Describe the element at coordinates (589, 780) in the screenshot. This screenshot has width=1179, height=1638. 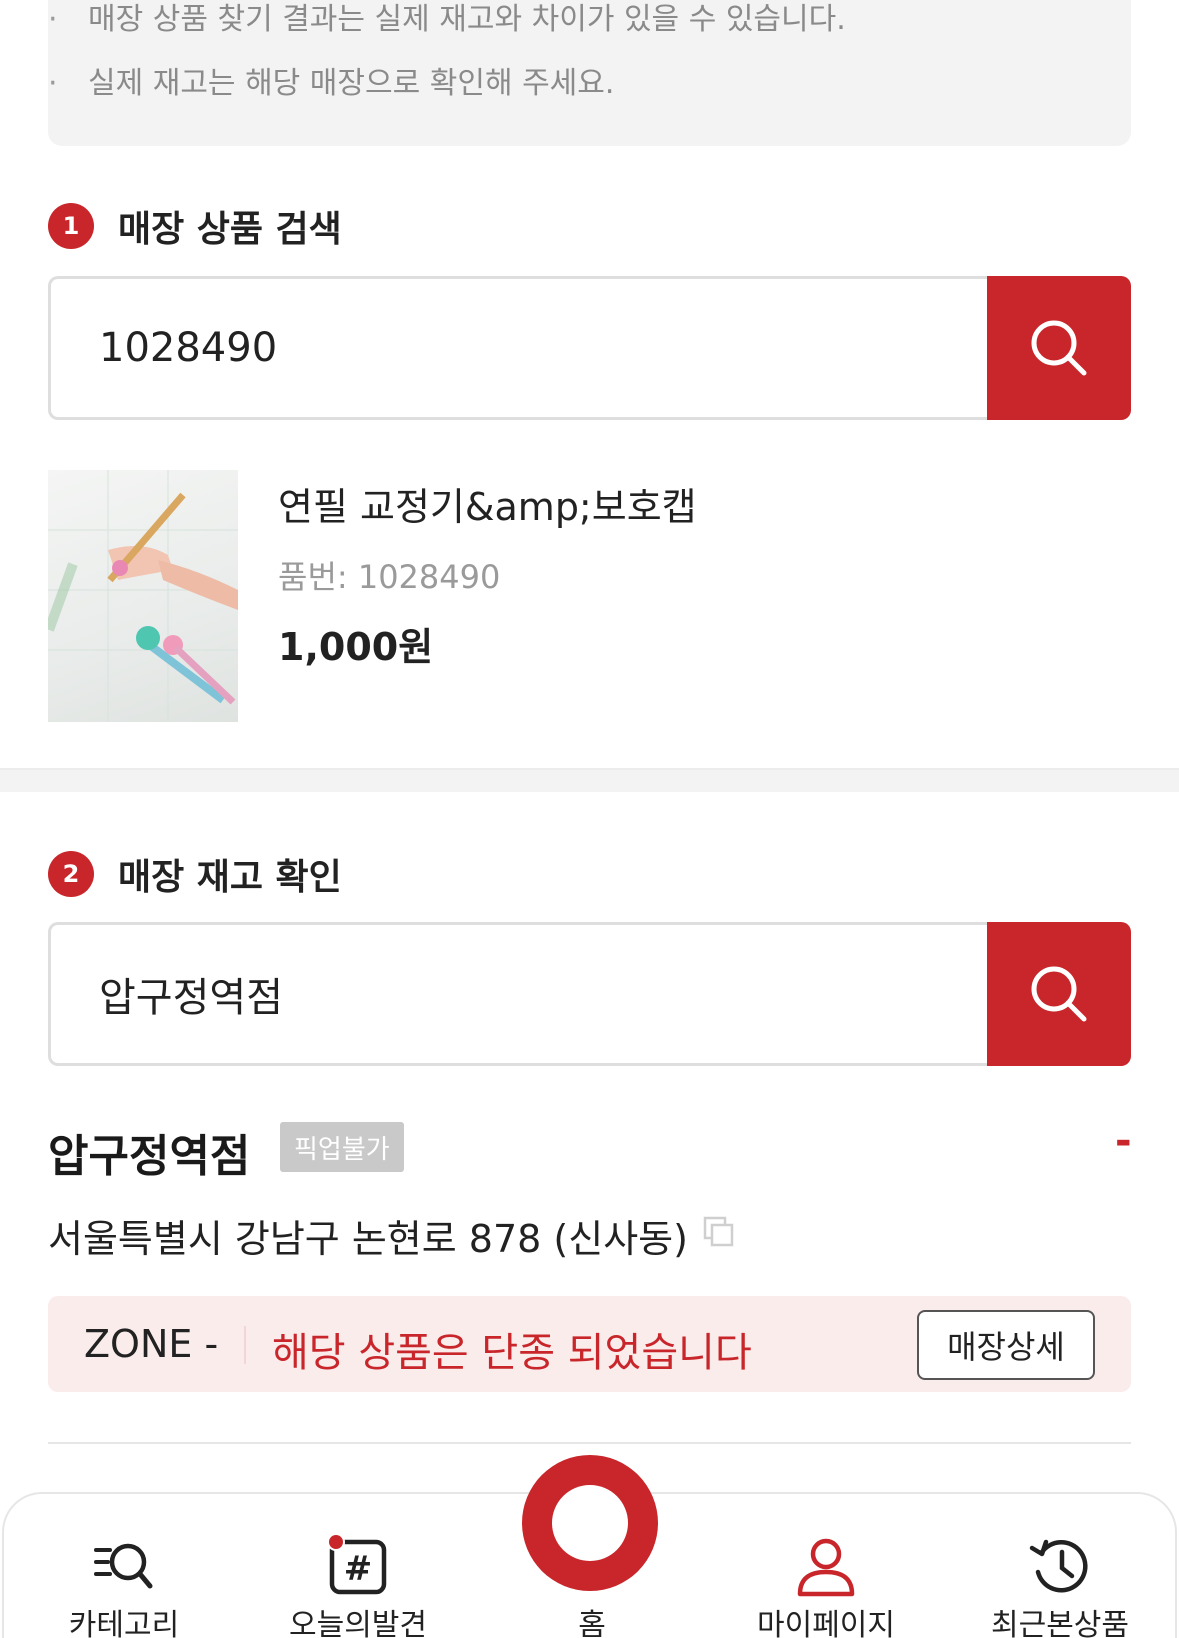
I see `section-divider` at that location.